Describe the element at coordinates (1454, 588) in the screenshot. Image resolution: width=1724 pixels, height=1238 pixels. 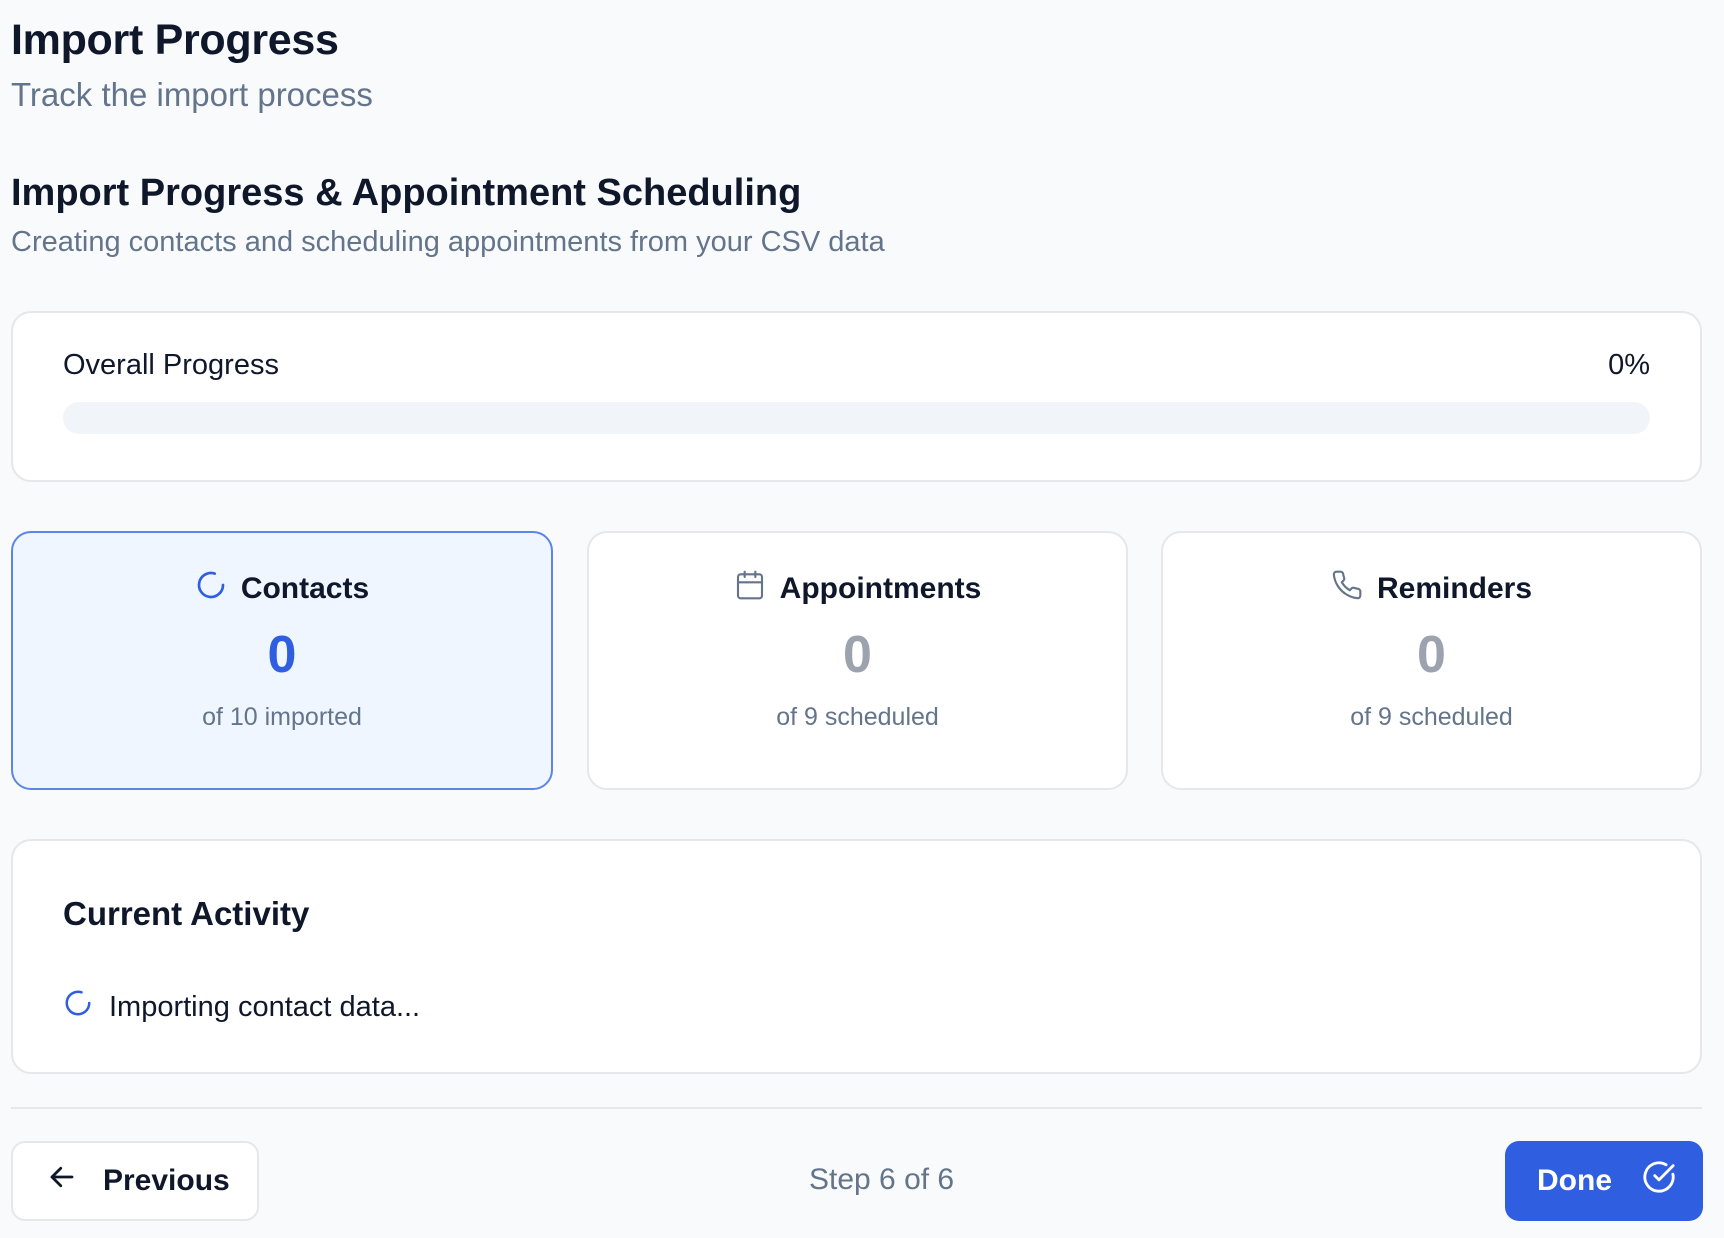
I see `reminders-stat-label: Reminders` at that location.